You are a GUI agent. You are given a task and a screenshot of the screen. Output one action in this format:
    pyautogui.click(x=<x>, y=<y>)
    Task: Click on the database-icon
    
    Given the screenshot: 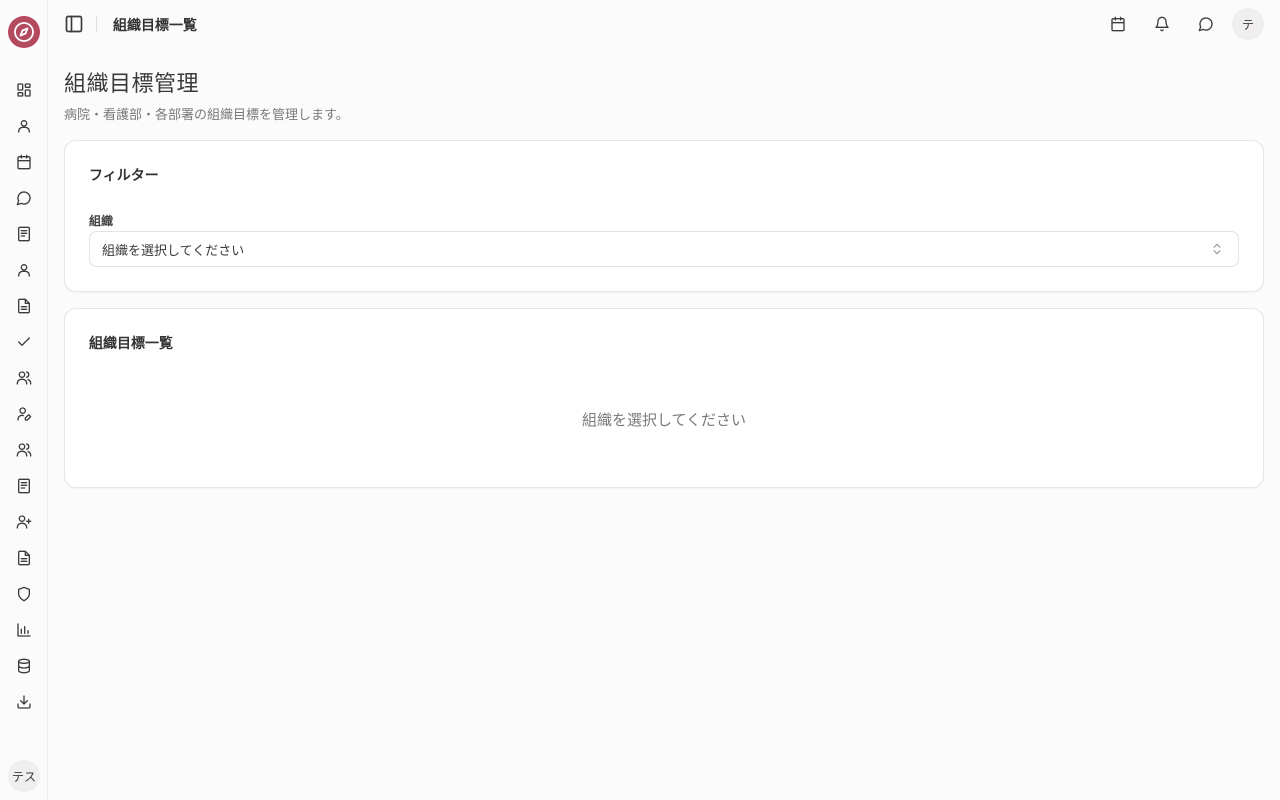 What is the action you would take?
    pyautogui.click(x=24, y=666)
    